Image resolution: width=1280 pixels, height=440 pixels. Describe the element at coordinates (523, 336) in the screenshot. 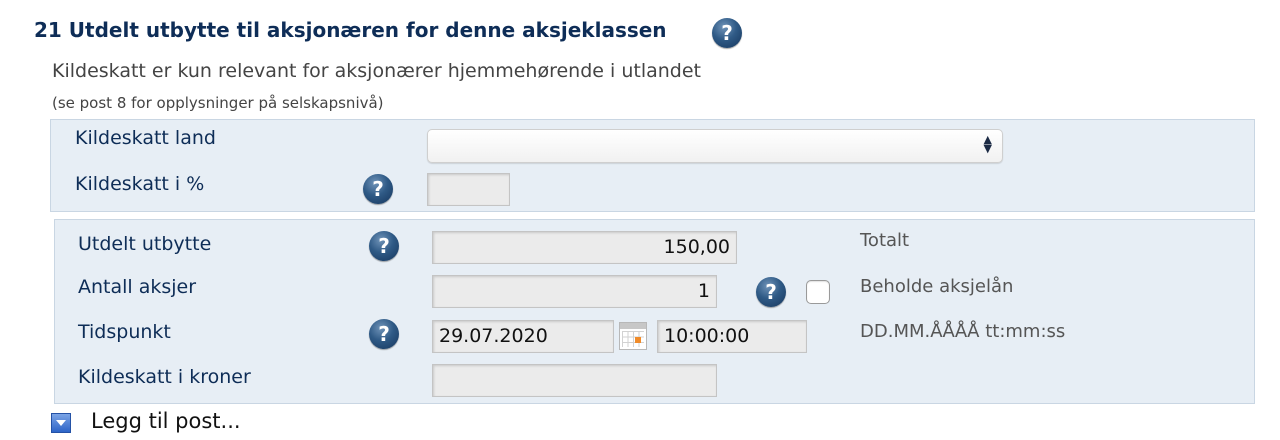

I see `date-input: 29.07.2020` at that location.